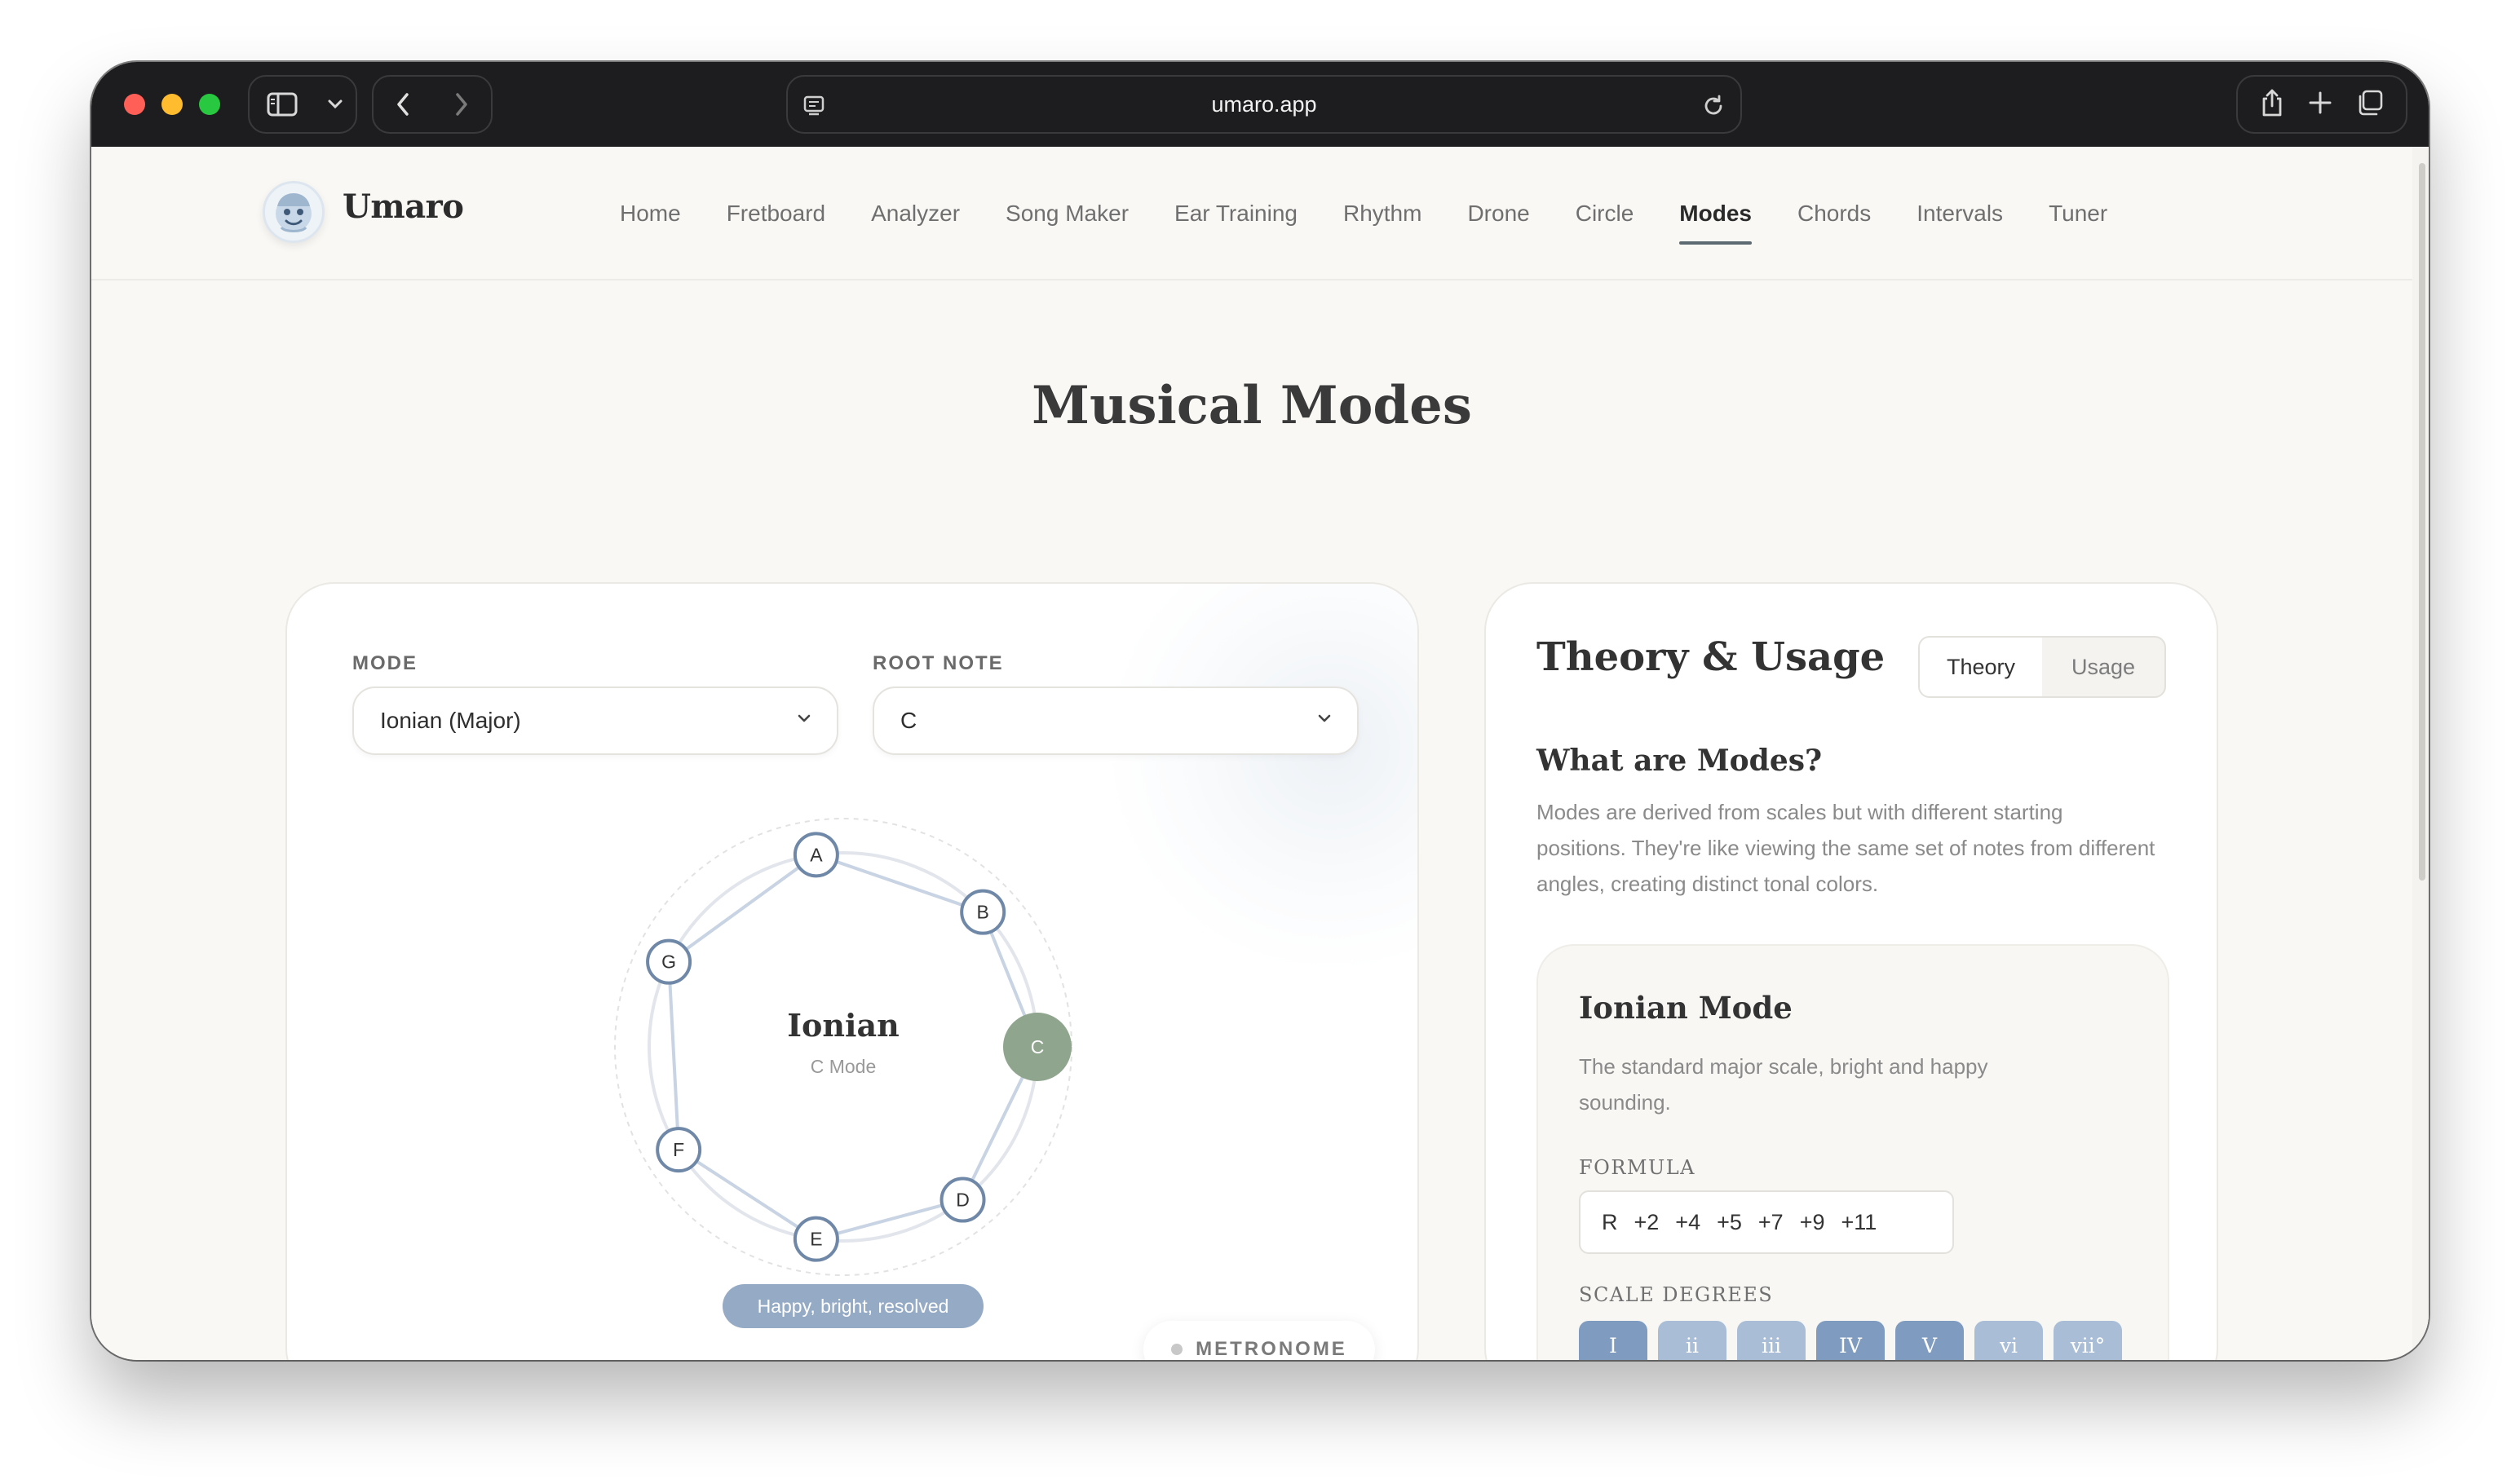  I want to click on url-text: umaro.app, so click(1264, 104).